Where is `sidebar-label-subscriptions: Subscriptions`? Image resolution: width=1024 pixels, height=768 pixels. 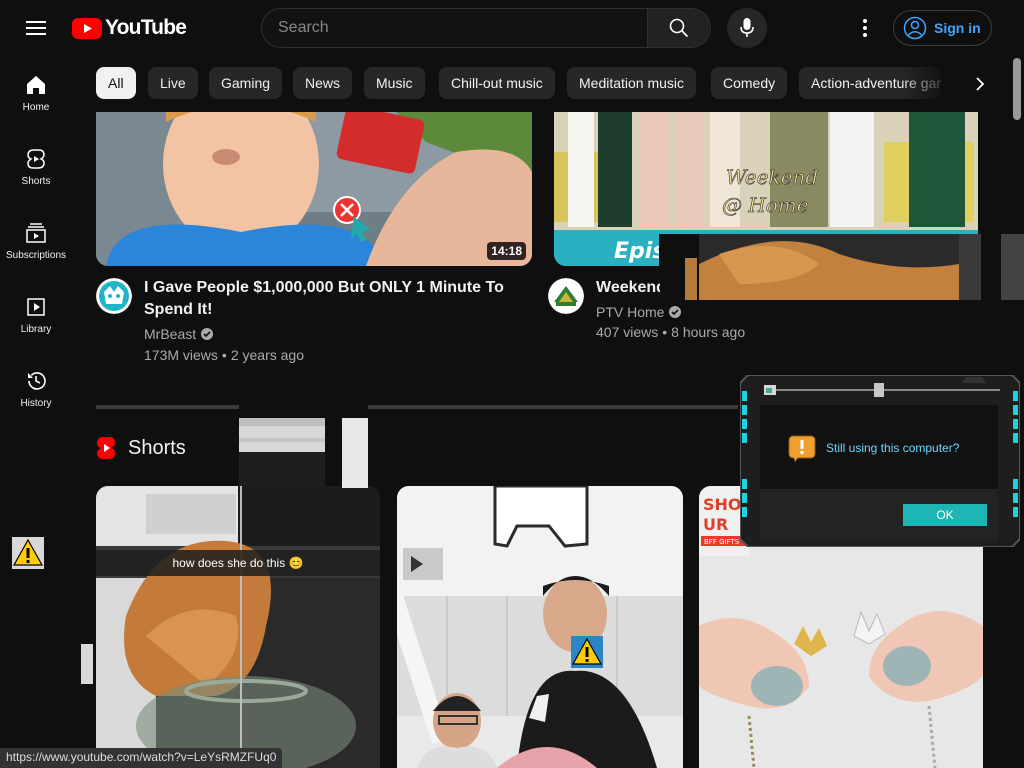 sidebar-label-subscriptions: Subscriptions is located at coordinates (36, 255).